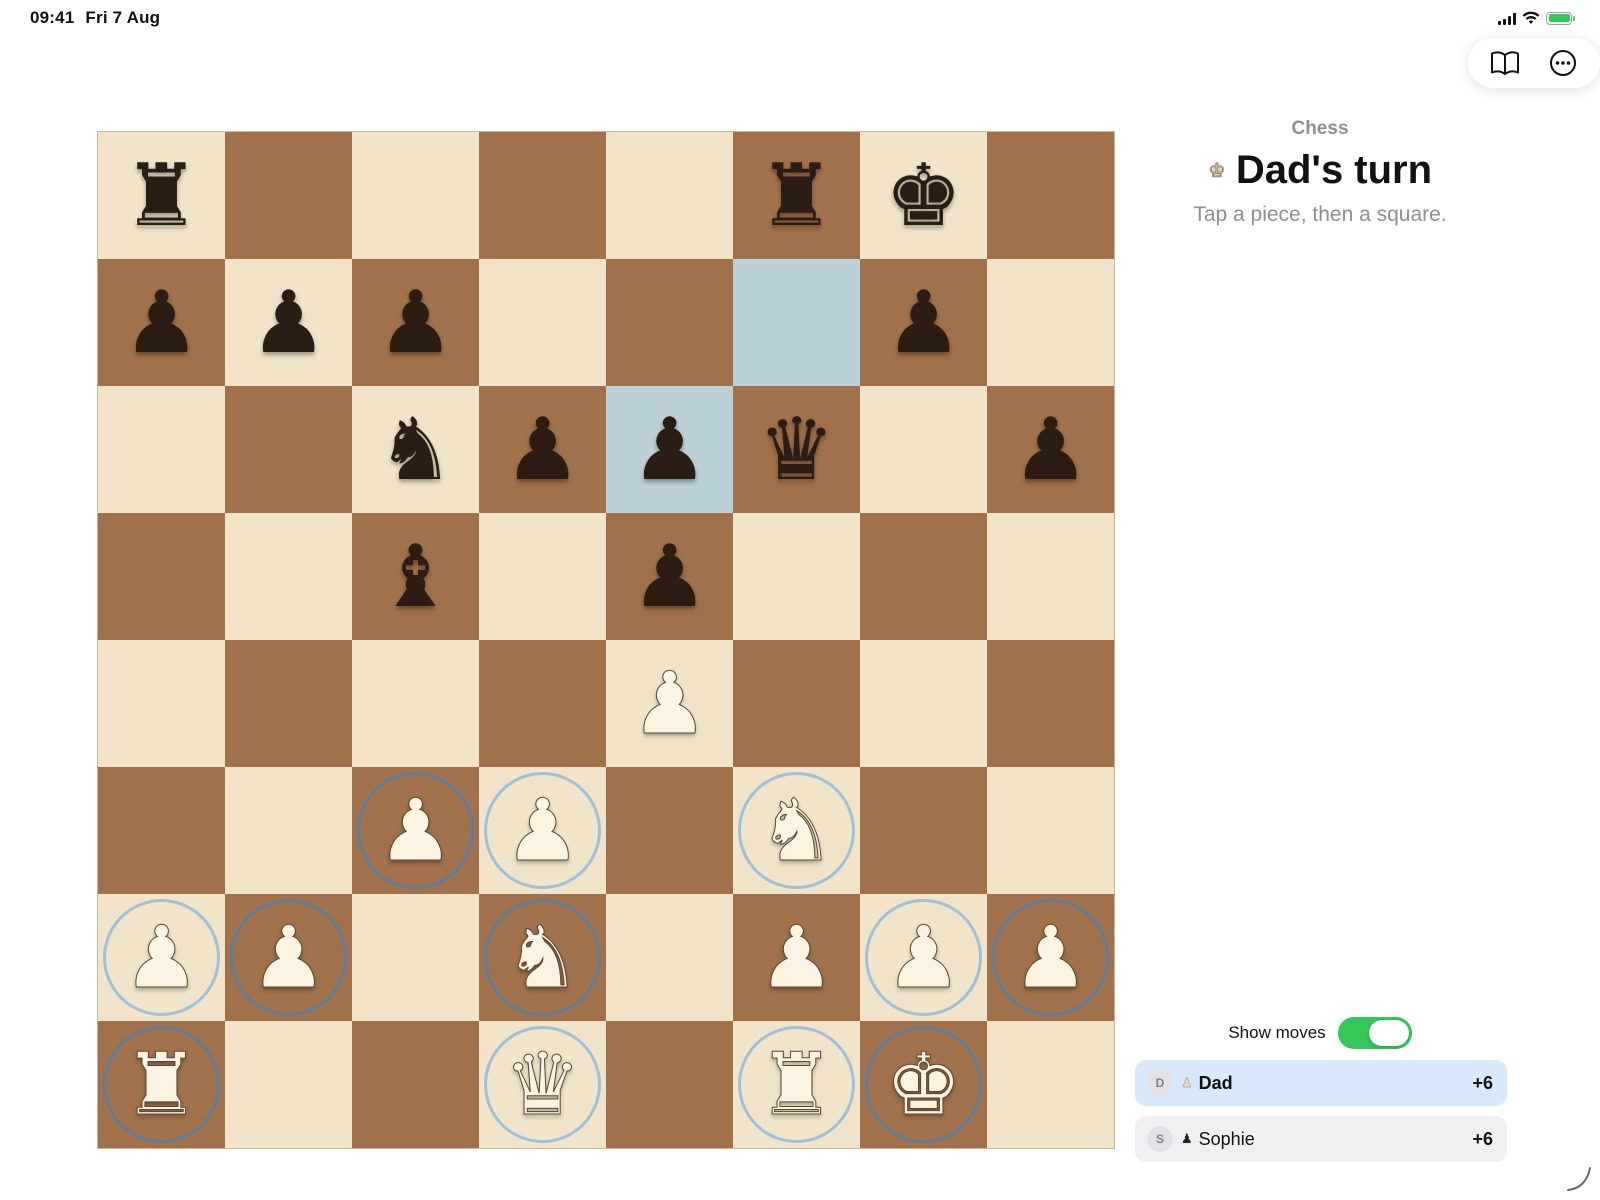 The width and height of the screenshot is (1600, 1200). I want to click on square-d3: ♟, so click(542, 830).